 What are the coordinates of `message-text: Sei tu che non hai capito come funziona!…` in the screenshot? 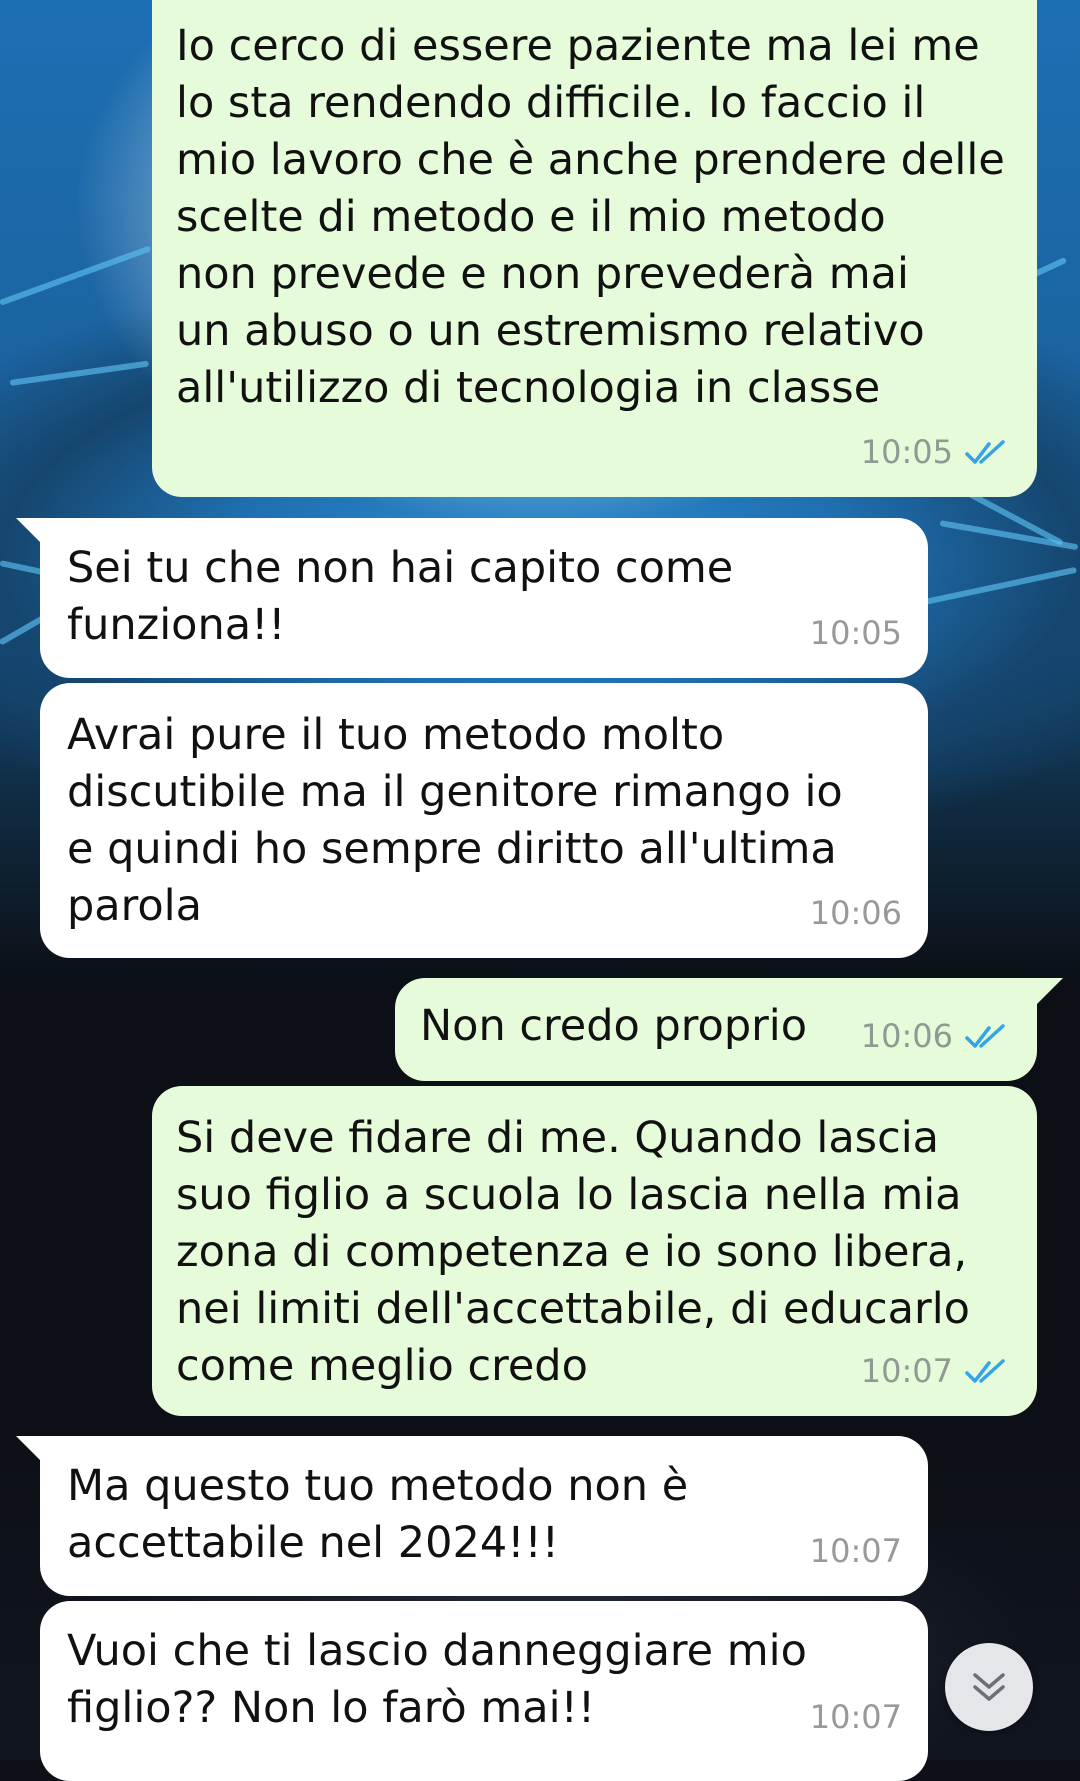 It's located at (400, 596).